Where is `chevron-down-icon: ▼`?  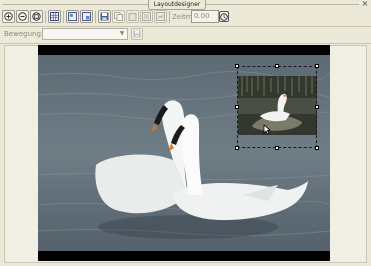
chevron-down-icon: ▼ is located at coordinates (122, 33).